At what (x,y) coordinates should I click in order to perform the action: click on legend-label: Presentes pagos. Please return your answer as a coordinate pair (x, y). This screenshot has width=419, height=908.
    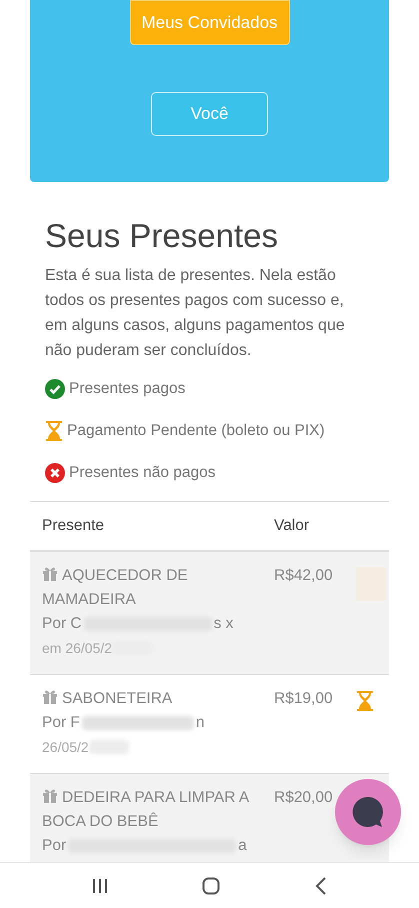
    Looking at the image, I should click on (127, 389).